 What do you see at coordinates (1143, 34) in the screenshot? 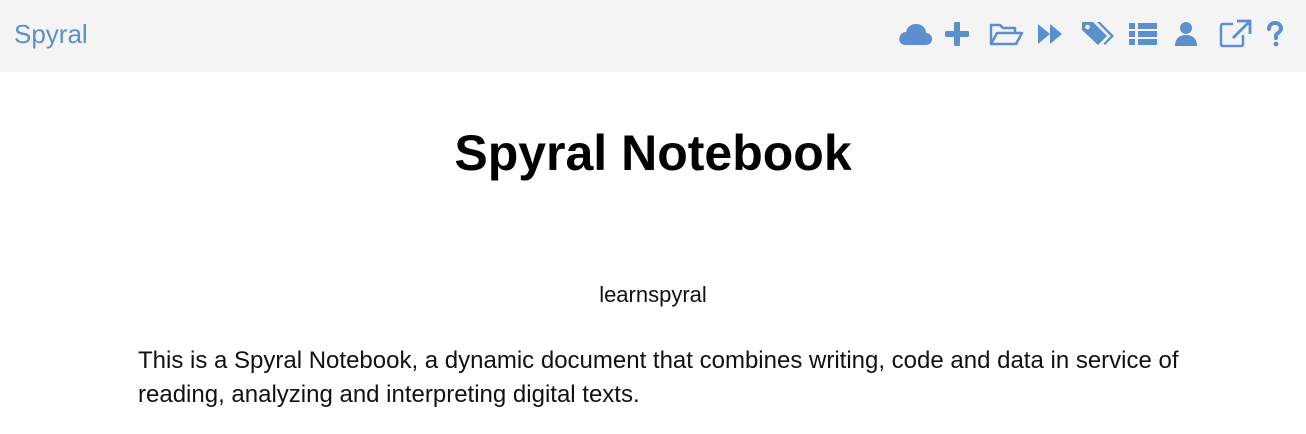
I see `list-icon` at bounding box center [1143, 34].